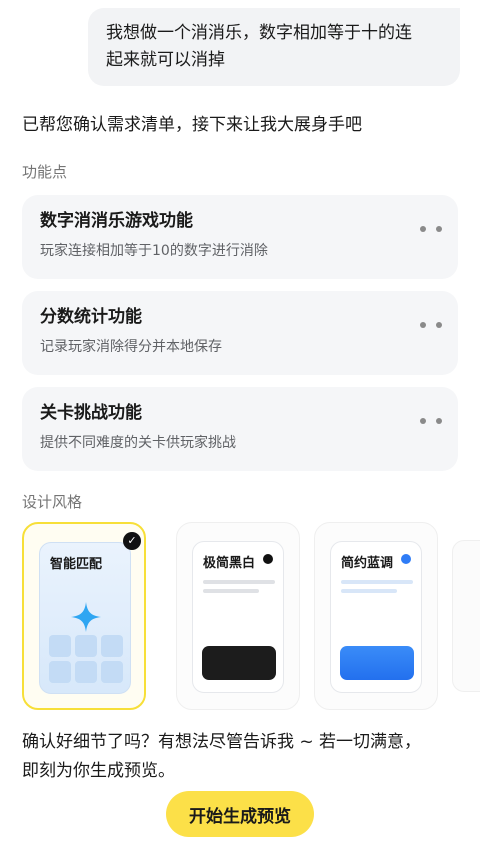 The height and width of the screenshot is (853, 480). What do you see at coordinates (76, 564) in the screenshot?
I see `style-option-label: 智能匹配` at bounding box center [76, 564].